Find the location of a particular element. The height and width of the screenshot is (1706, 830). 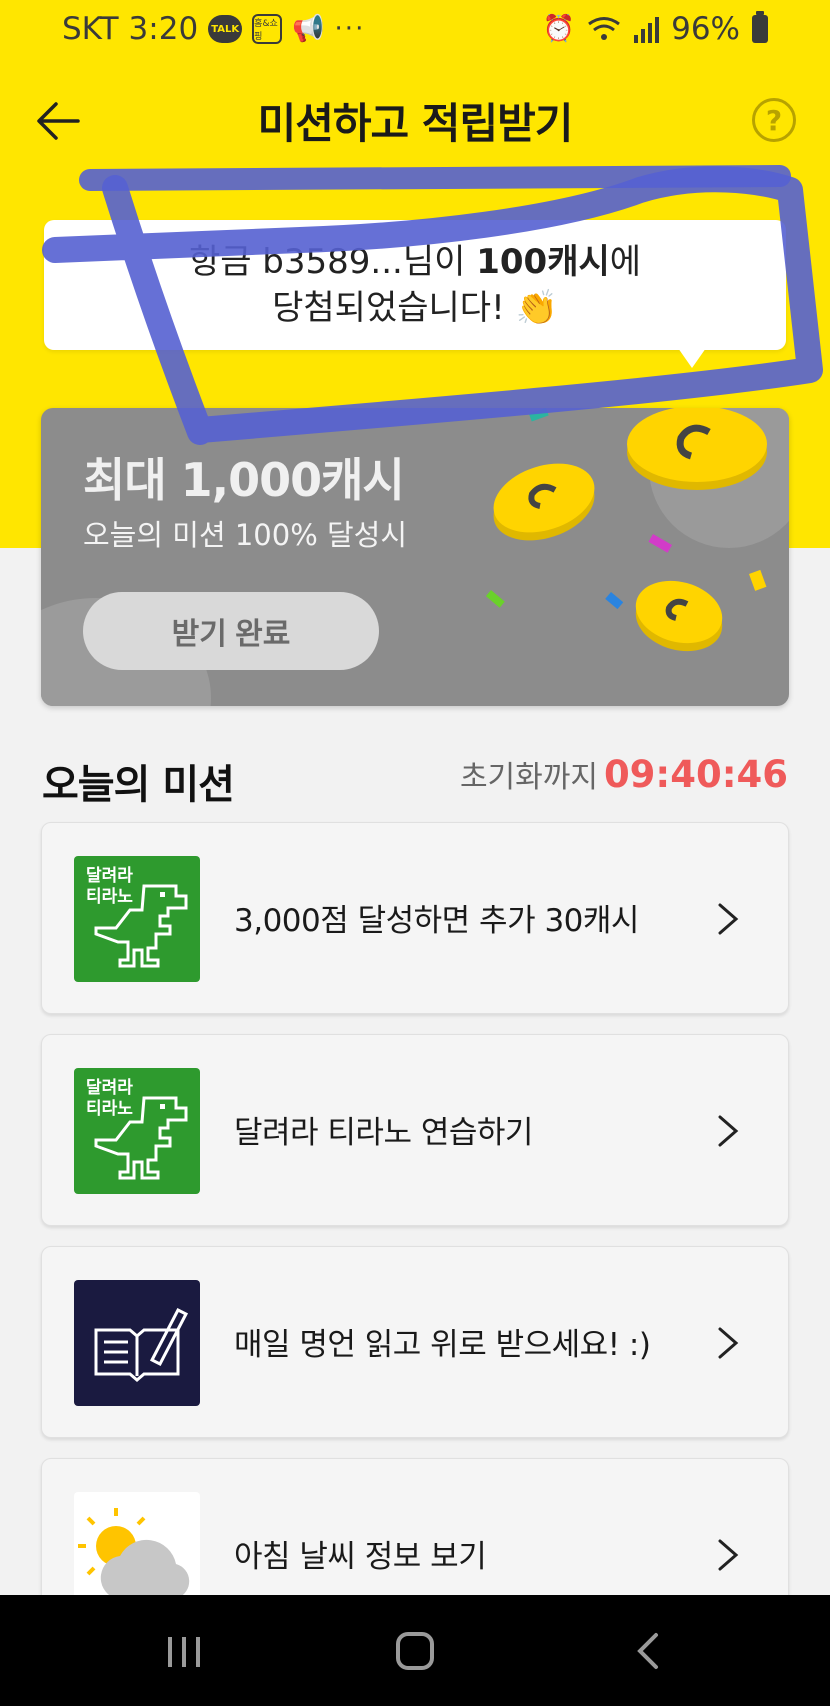

megaphone-icon: 📢 is located at coordinates (308, 29).